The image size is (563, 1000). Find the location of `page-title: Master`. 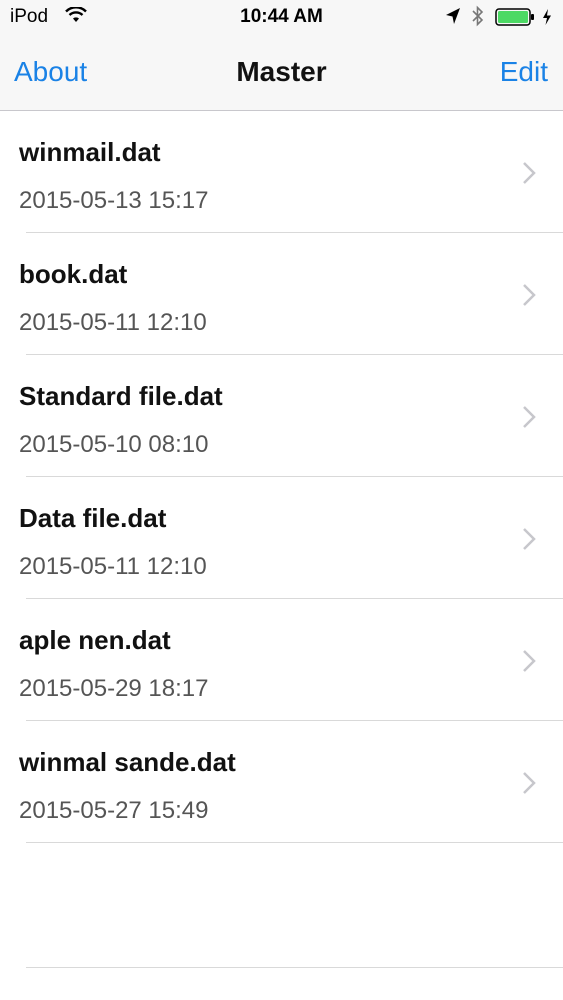

page-title: Master is located at coordinates (281, 71).